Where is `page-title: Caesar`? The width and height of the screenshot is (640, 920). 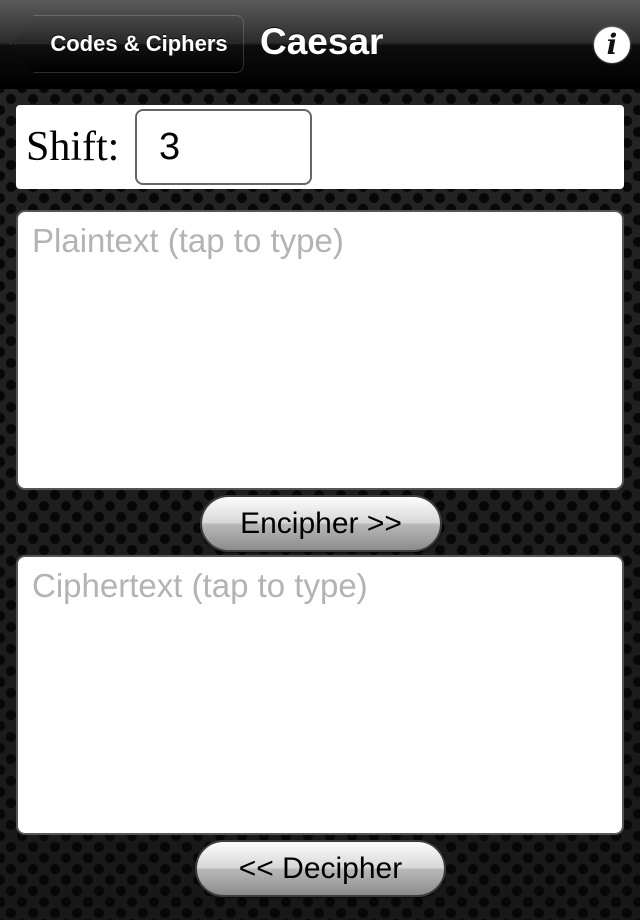 page-title: Caesar is located at coordinates (322, 41).